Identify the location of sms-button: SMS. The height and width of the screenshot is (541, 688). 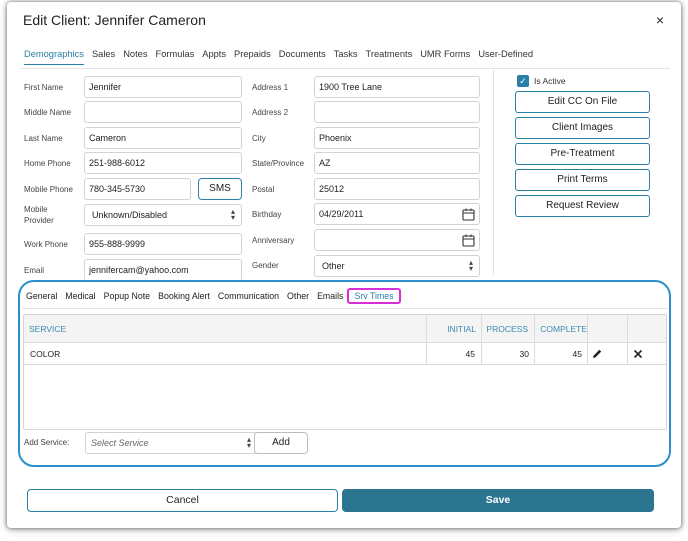
(220, 189).